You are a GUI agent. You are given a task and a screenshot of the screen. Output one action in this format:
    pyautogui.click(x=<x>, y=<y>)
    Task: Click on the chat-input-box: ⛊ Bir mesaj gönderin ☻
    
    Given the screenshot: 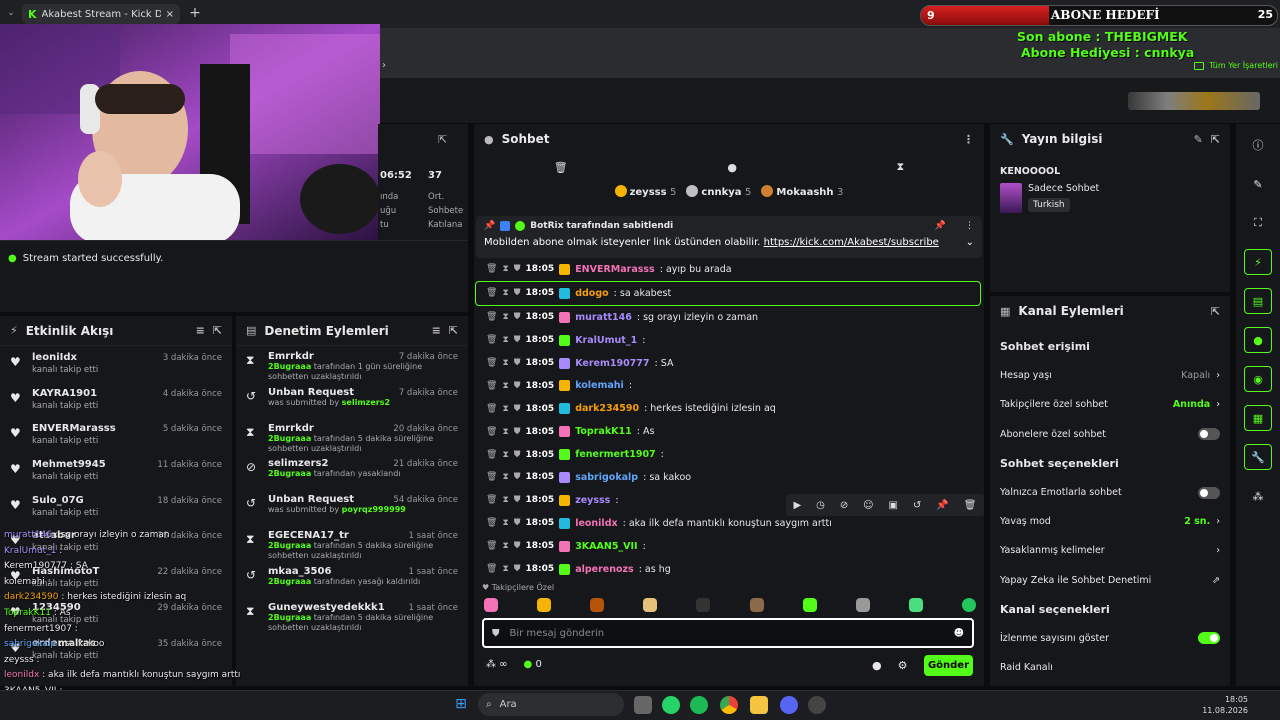 What is the action you would take?
    pyautogui.click(x=728, y=633)
    